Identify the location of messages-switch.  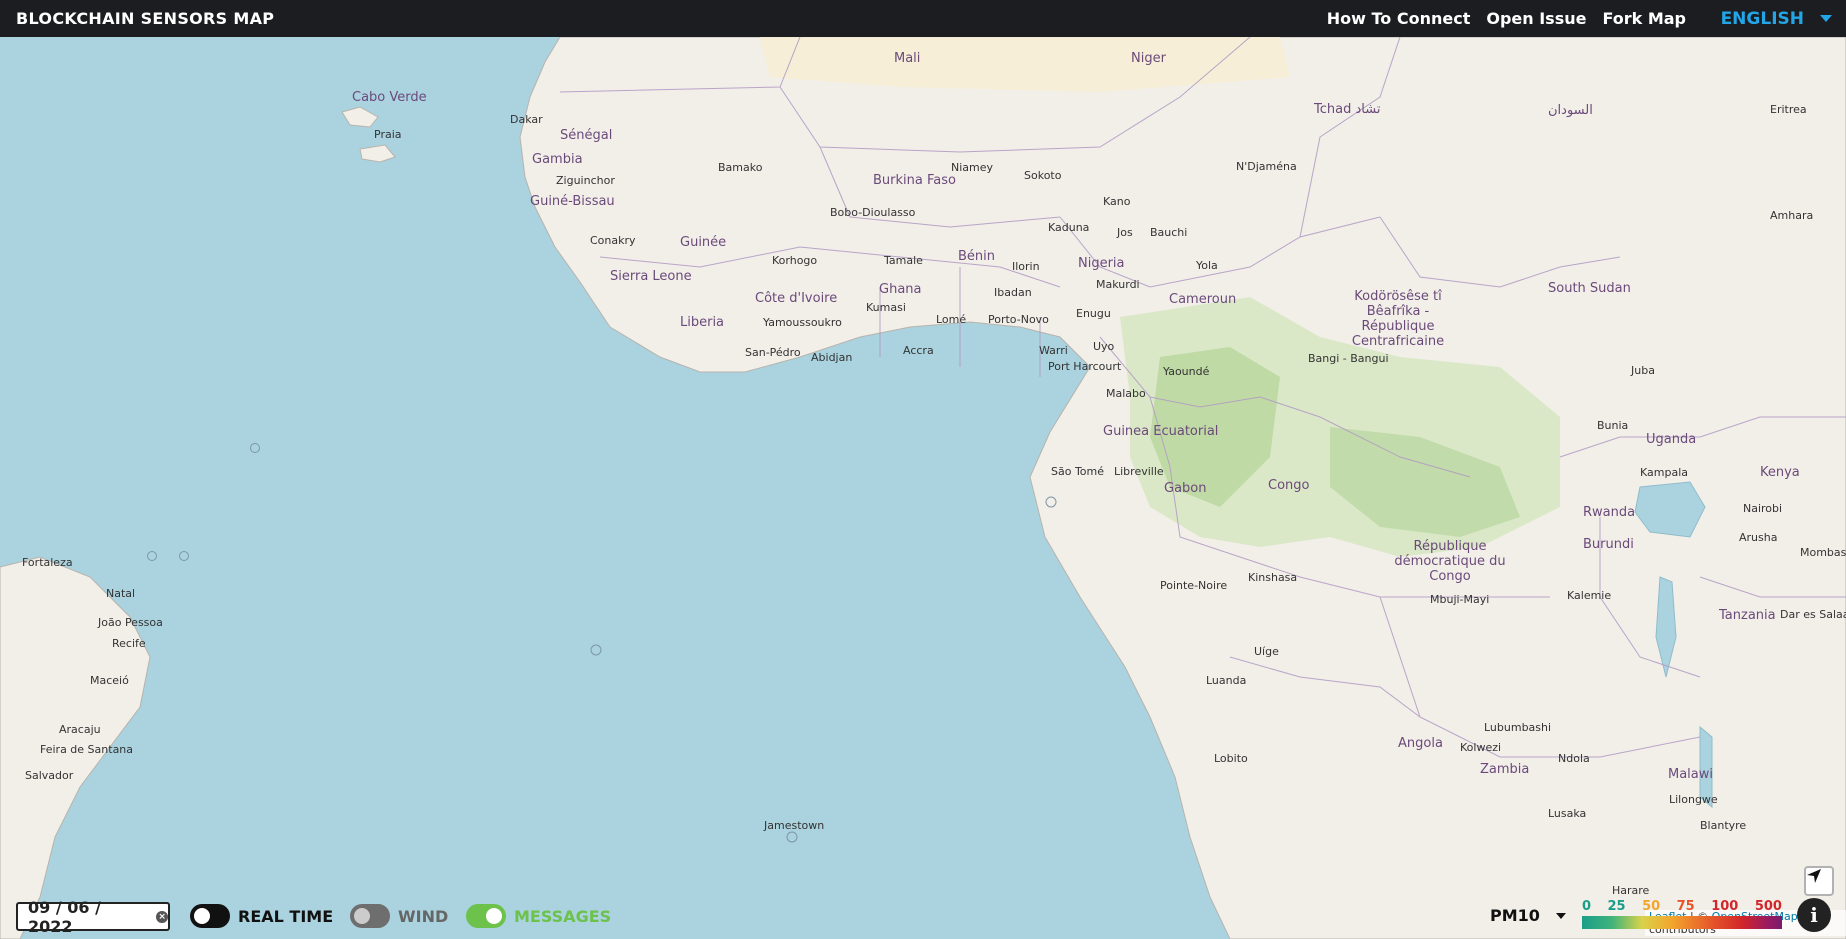
(486, 916).